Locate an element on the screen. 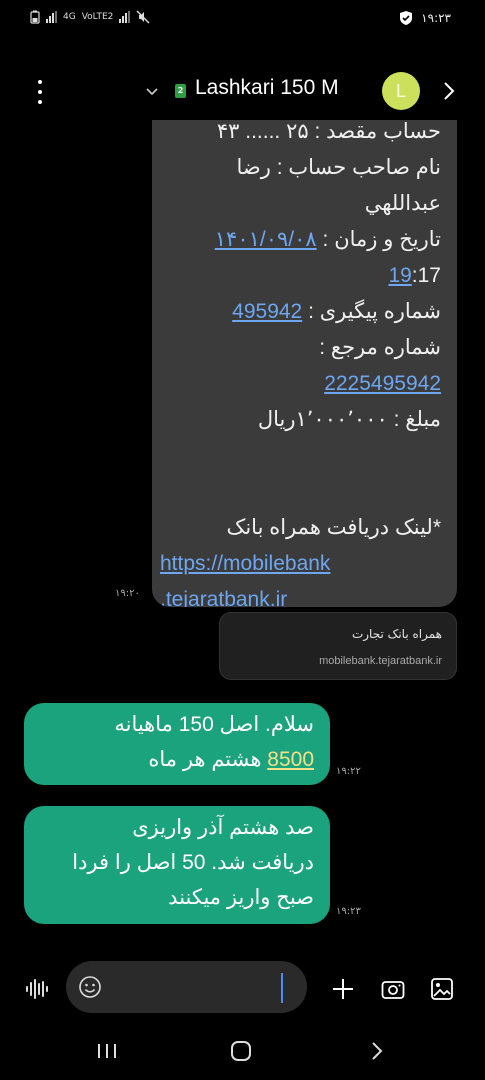 This screenshot has width=485, height=1080. message-time: ۱۹:۲۲ is located at coordinates (348, 771).